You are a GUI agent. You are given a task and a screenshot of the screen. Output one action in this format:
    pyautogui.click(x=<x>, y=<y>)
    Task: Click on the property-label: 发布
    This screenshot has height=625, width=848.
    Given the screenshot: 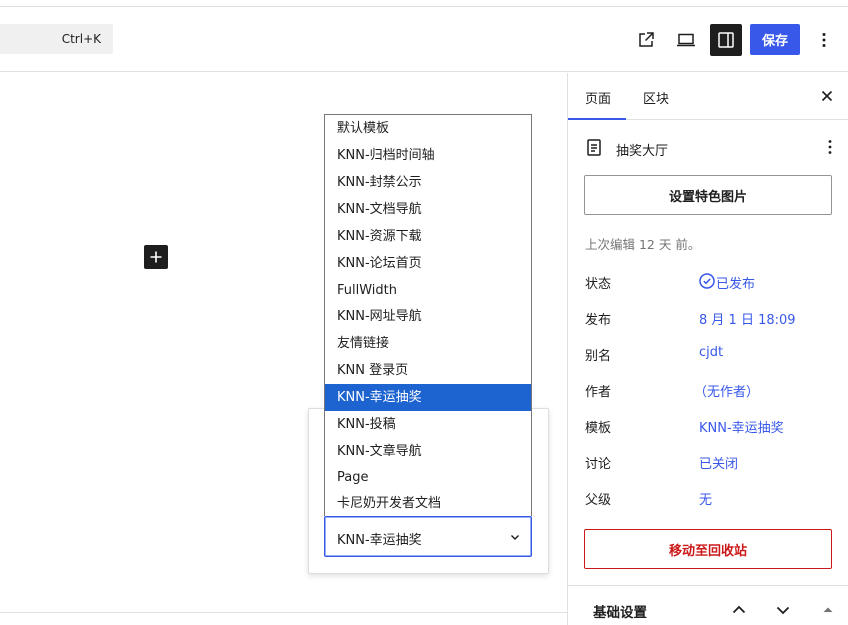 What is the action you would take?
    pyautogui.click(x=598, y=320)
    